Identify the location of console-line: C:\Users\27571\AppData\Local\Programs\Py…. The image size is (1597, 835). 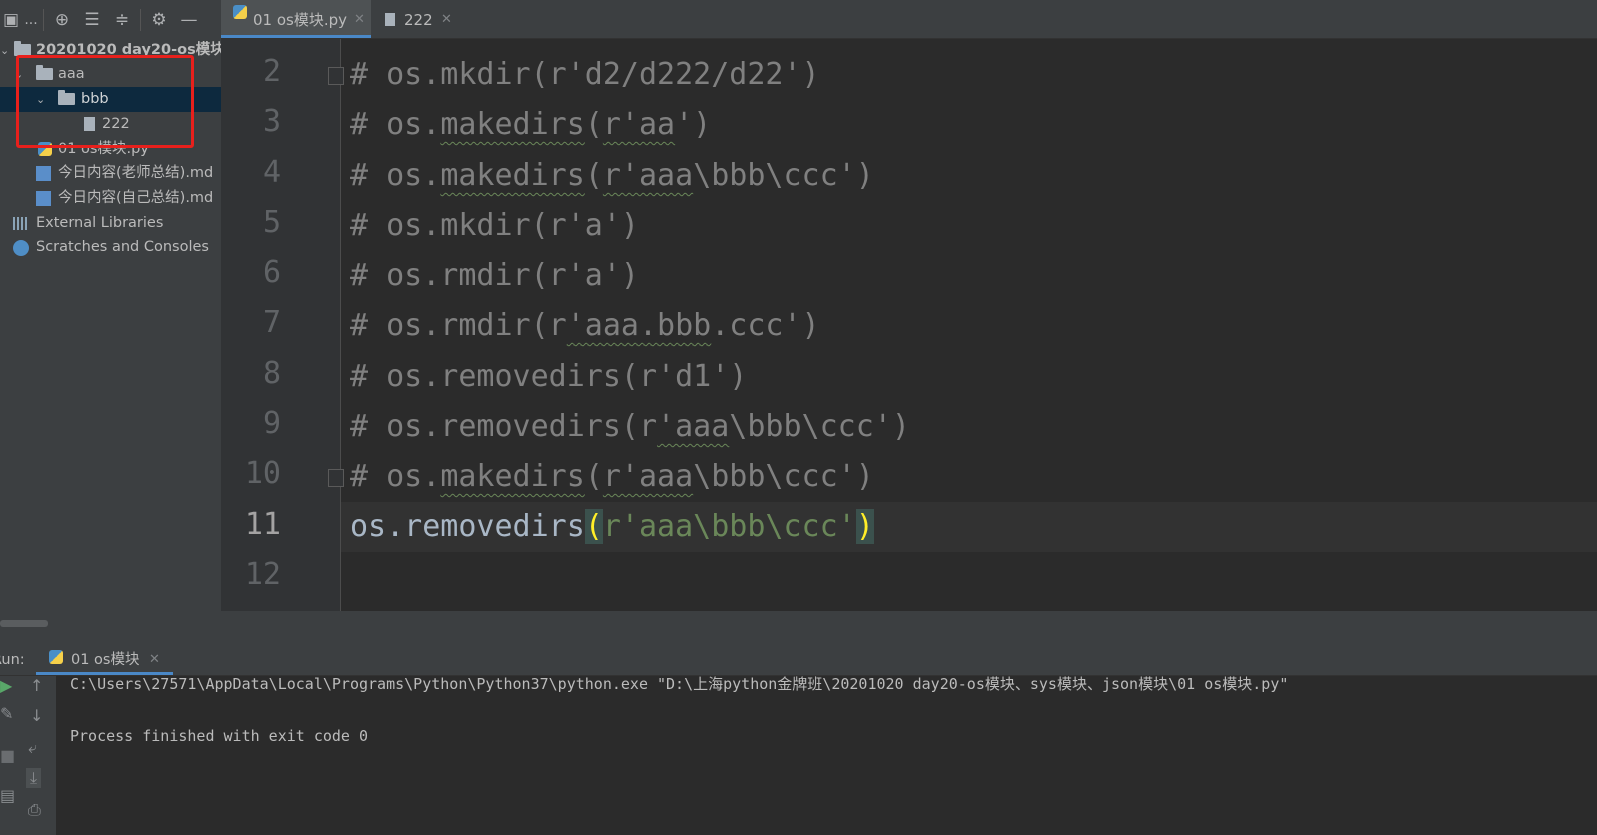
(679, 684).